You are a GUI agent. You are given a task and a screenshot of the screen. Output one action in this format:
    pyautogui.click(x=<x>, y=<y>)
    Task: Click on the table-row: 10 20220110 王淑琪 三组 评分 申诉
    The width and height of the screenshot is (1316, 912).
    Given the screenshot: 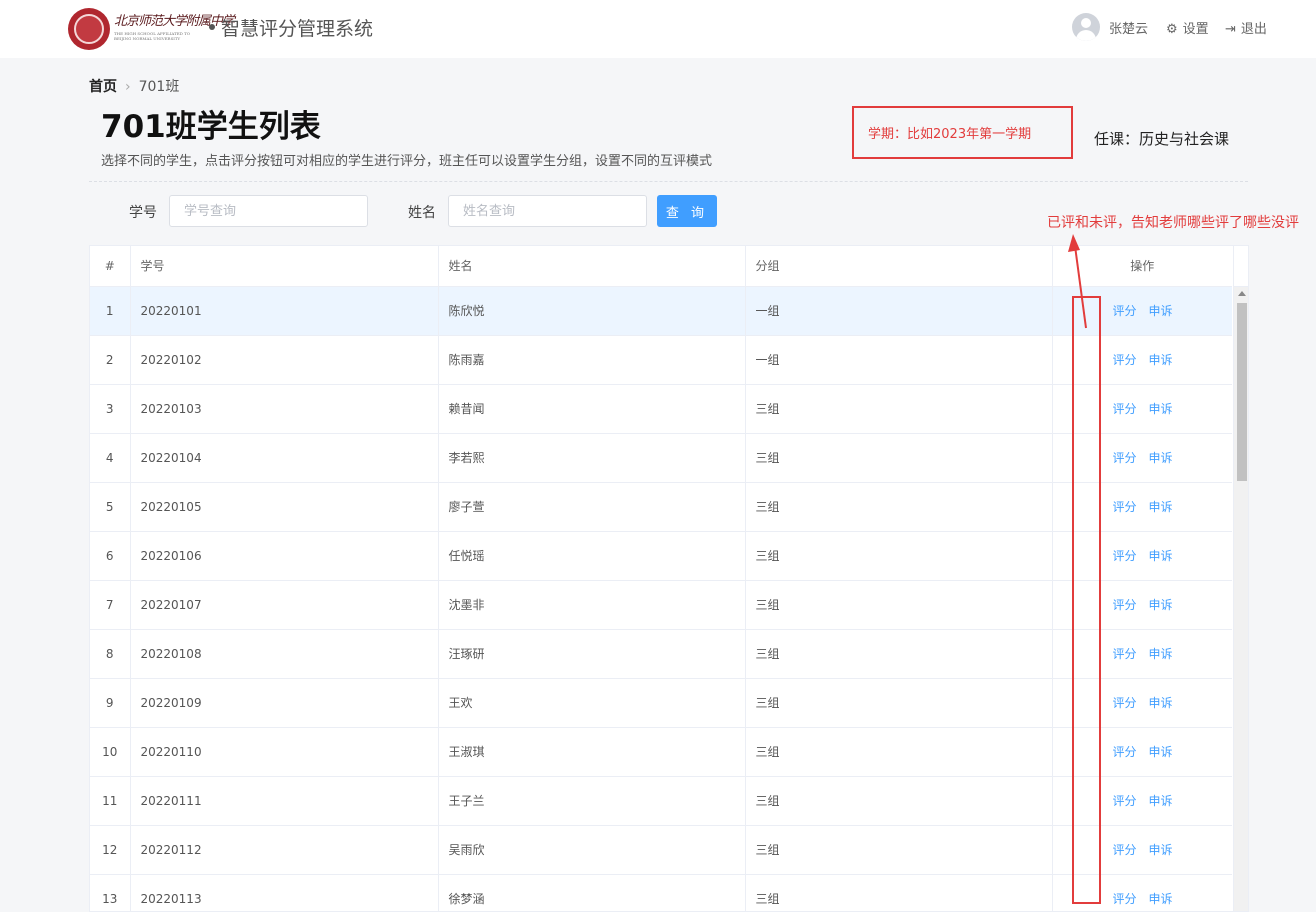 What is the action you would take?
    pyautogui.click(x=661, y=752)
    